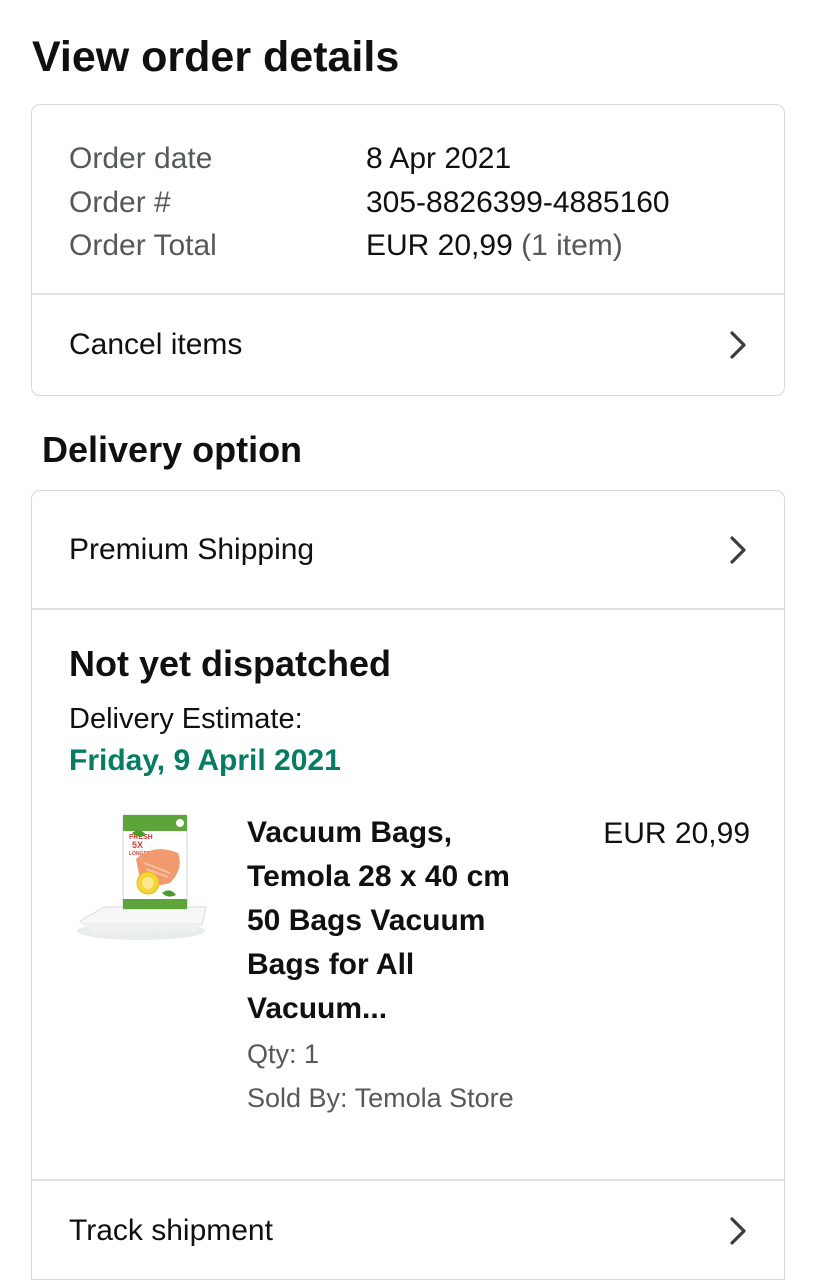 This screenshot has width=817, height=1280. Describe the element at coordinates (172, 449) in the screenshot. I see `delivery-option-heading: Delivery option` at that location.